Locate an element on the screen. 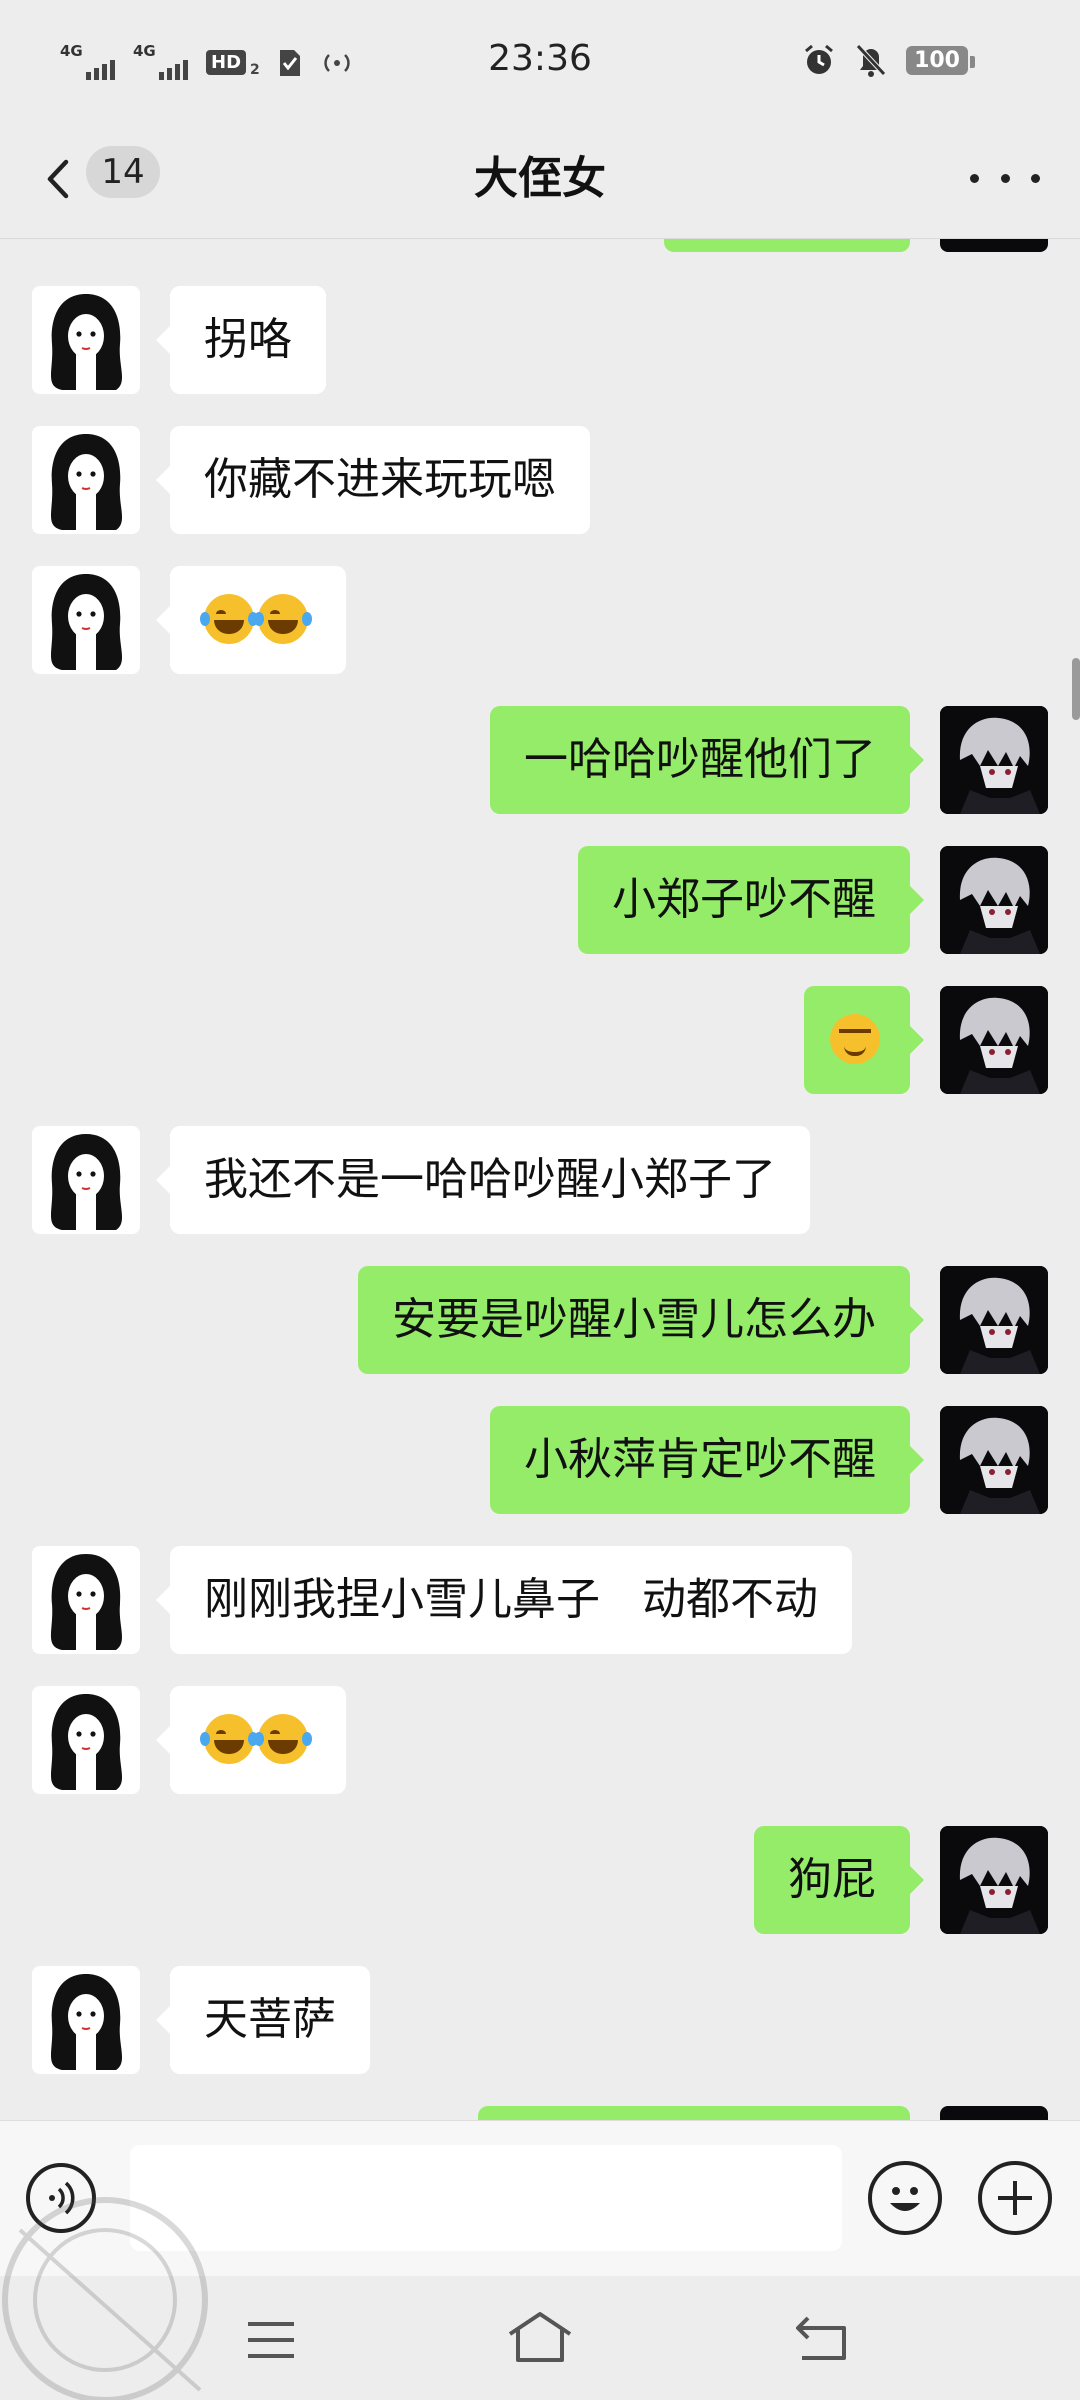 This screenshot has width=1080, height=2400. chat-title: 大侄女 is located at coordinates (540, 178).